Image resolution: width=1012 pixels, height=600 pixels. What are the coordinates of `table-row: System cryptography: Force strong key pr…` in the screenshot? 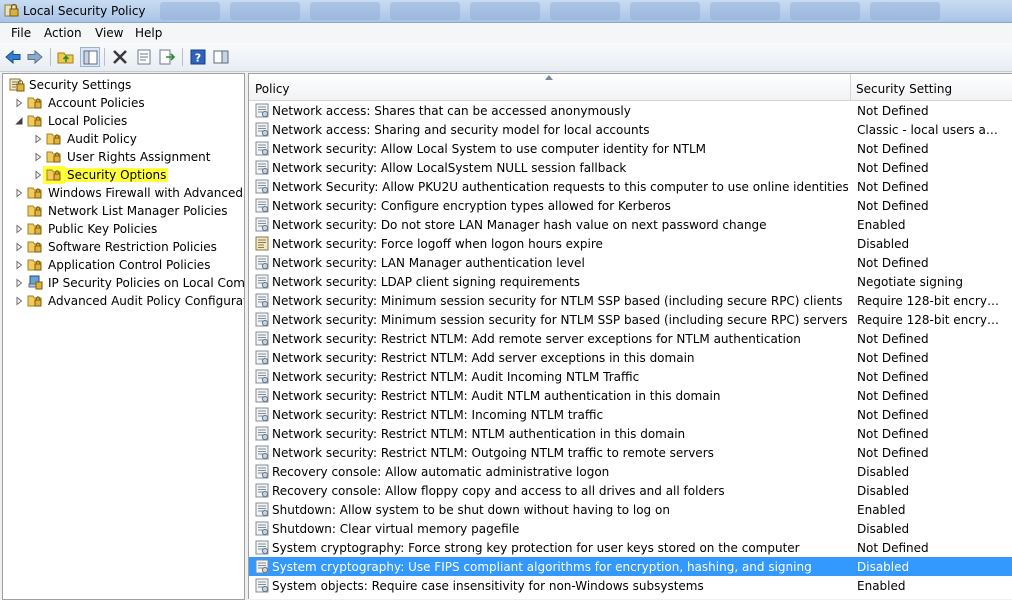 It's located at (630, 547).